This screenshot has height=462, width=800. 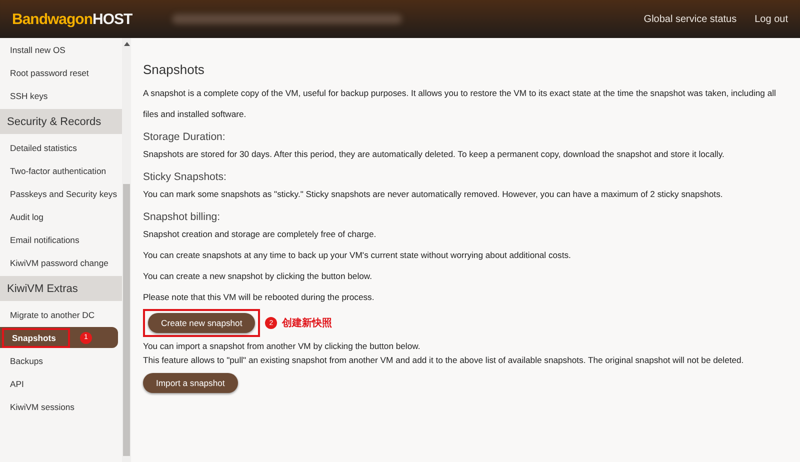 I want to click on sidebar-item: Passkeys and Security keys, so click(x=63, y=193).